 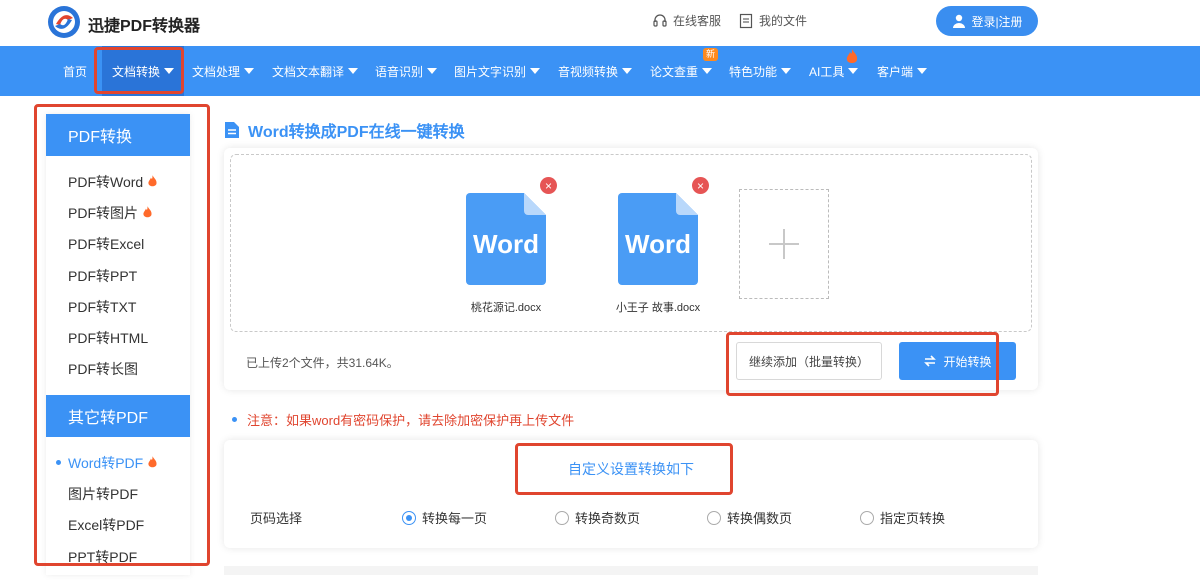 I want to click on page-title-text: Word转换成PDF在线一键转换, so click(x=356, y=132).